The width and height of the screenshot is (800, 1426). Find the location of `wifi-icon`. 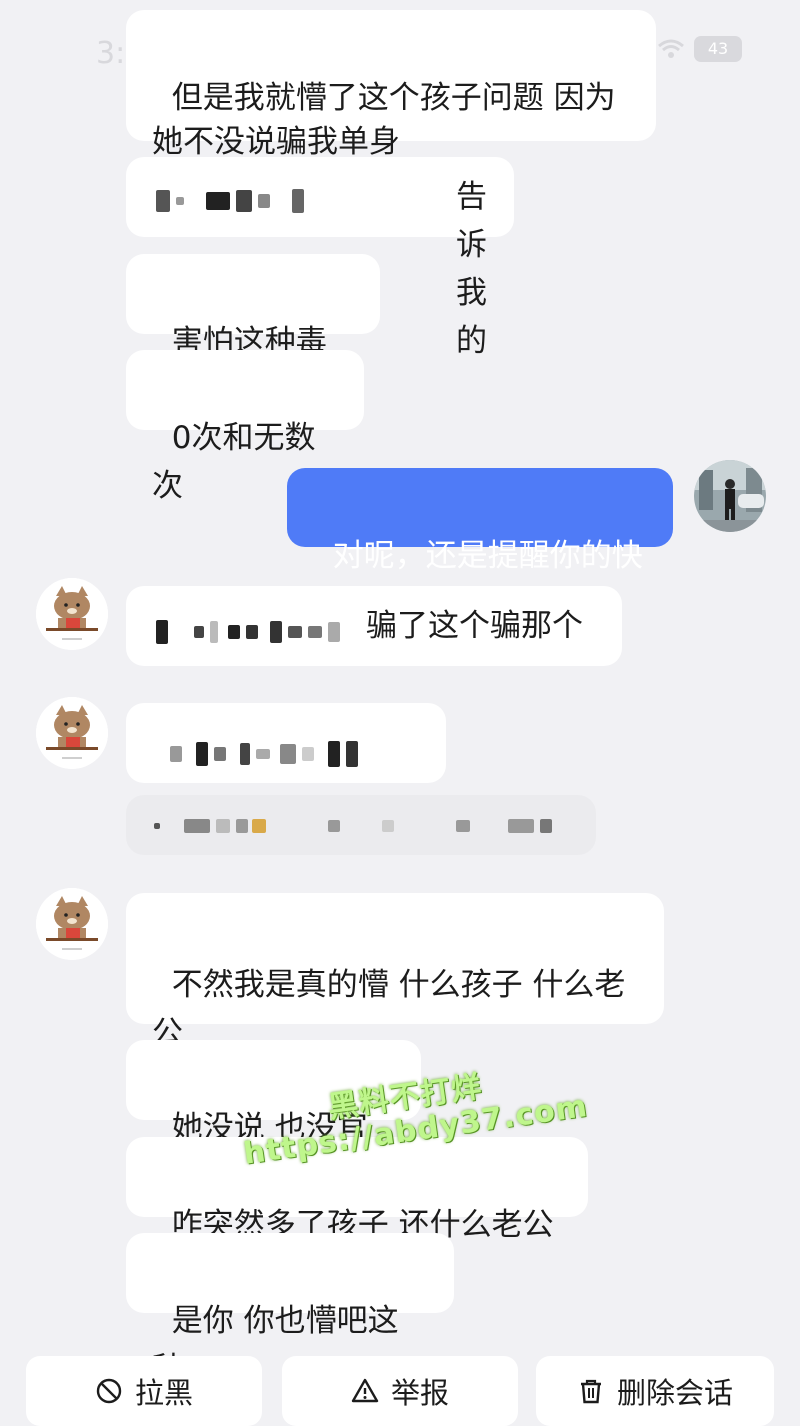

wifi-icon is located at coordinates (671, 48).